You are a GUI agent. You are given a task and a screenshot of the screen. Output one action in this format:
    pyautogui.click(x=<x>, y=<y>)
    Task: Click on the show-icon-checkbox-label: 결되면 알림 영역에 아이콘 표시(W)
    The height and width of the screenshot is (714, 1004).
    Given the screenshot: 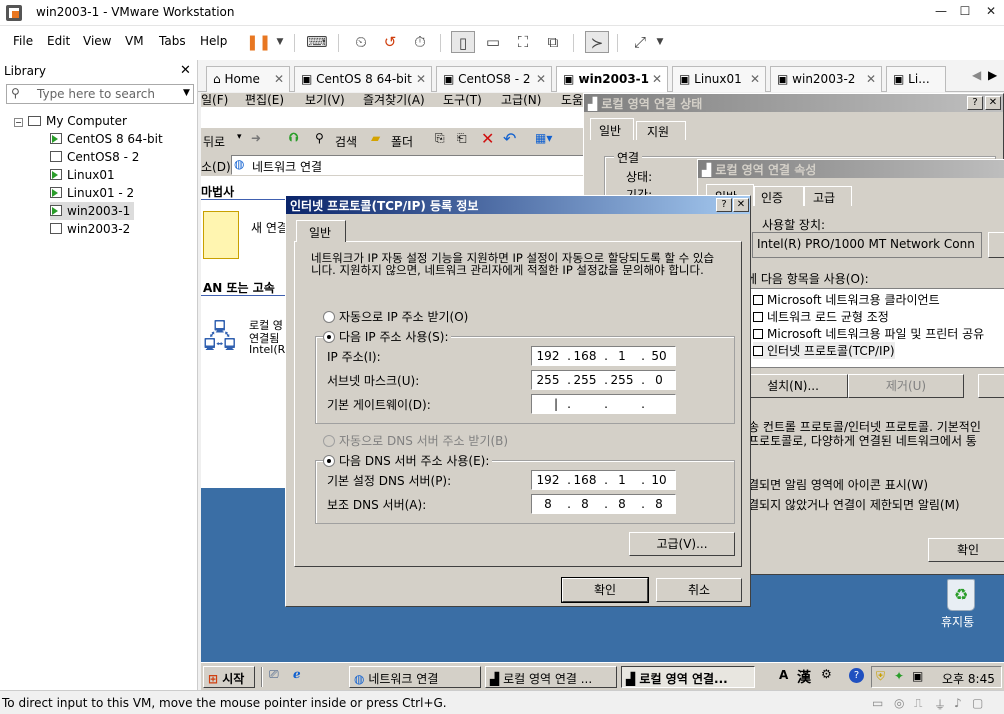 What is the action you would take?
    pyautogui.click(x=838, y=484)
    